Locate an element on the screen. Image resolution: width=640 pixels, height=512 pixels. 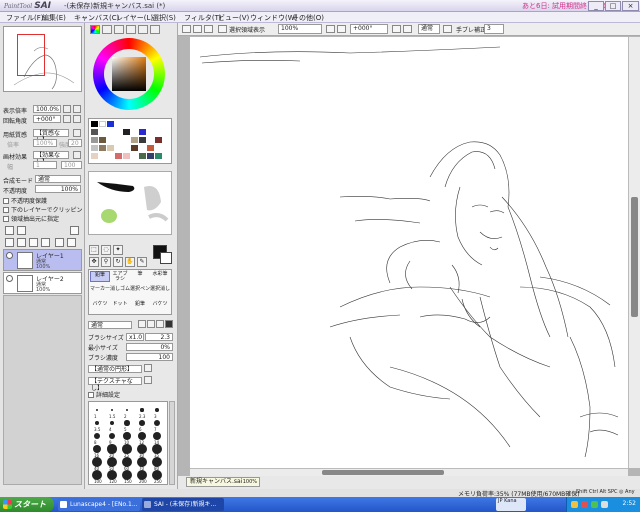
stabilizer-select: 3 is located at coordinates (494, 29).